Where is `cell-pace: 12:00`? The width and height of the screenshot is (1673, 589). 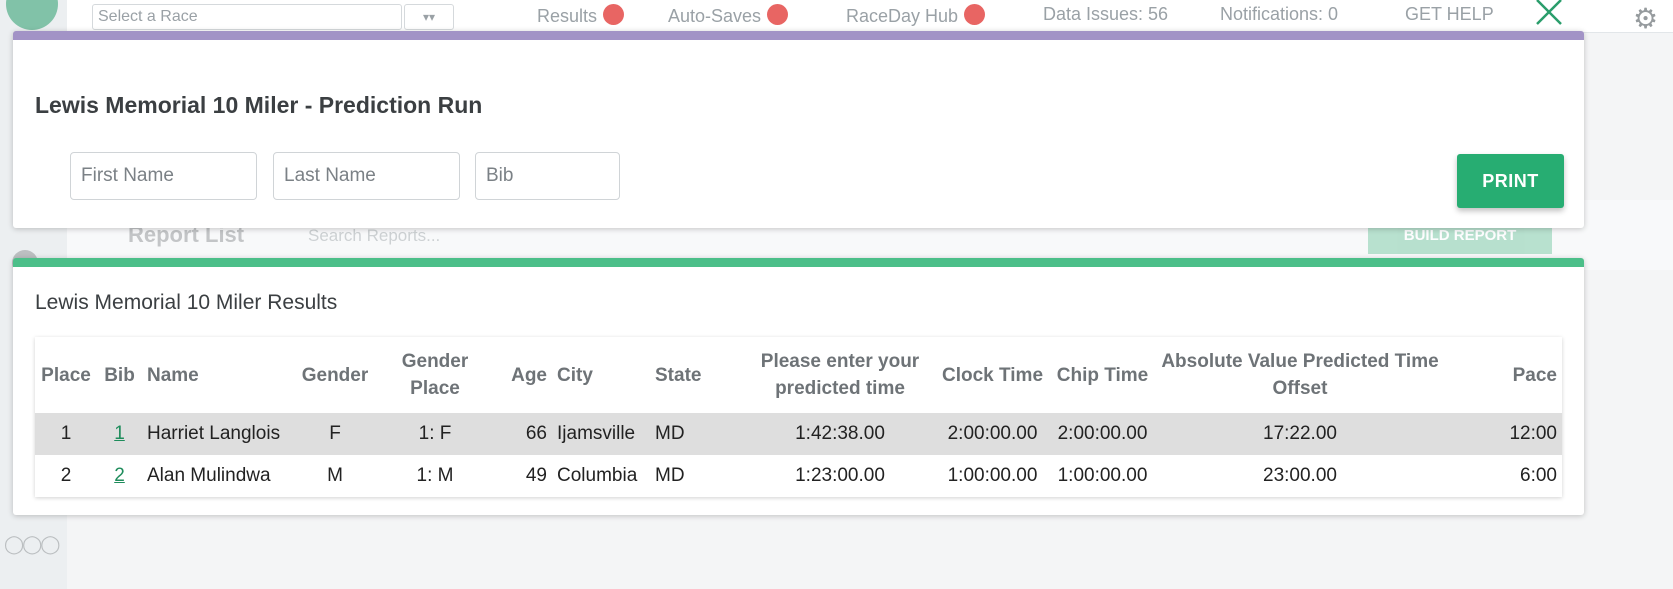 cell-pace: 12:00 is located at coordinates (1533, 433).